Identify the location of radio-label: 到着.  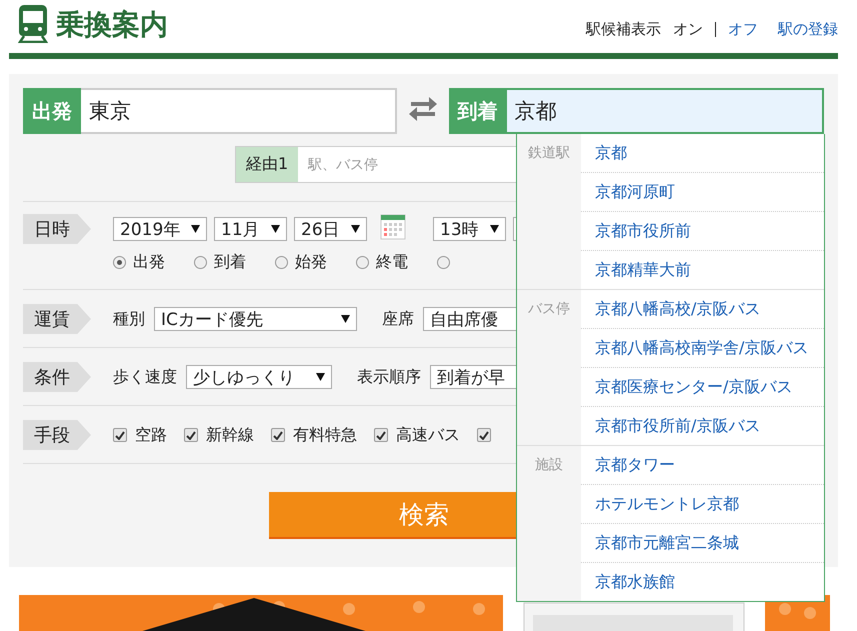
(230, 262).